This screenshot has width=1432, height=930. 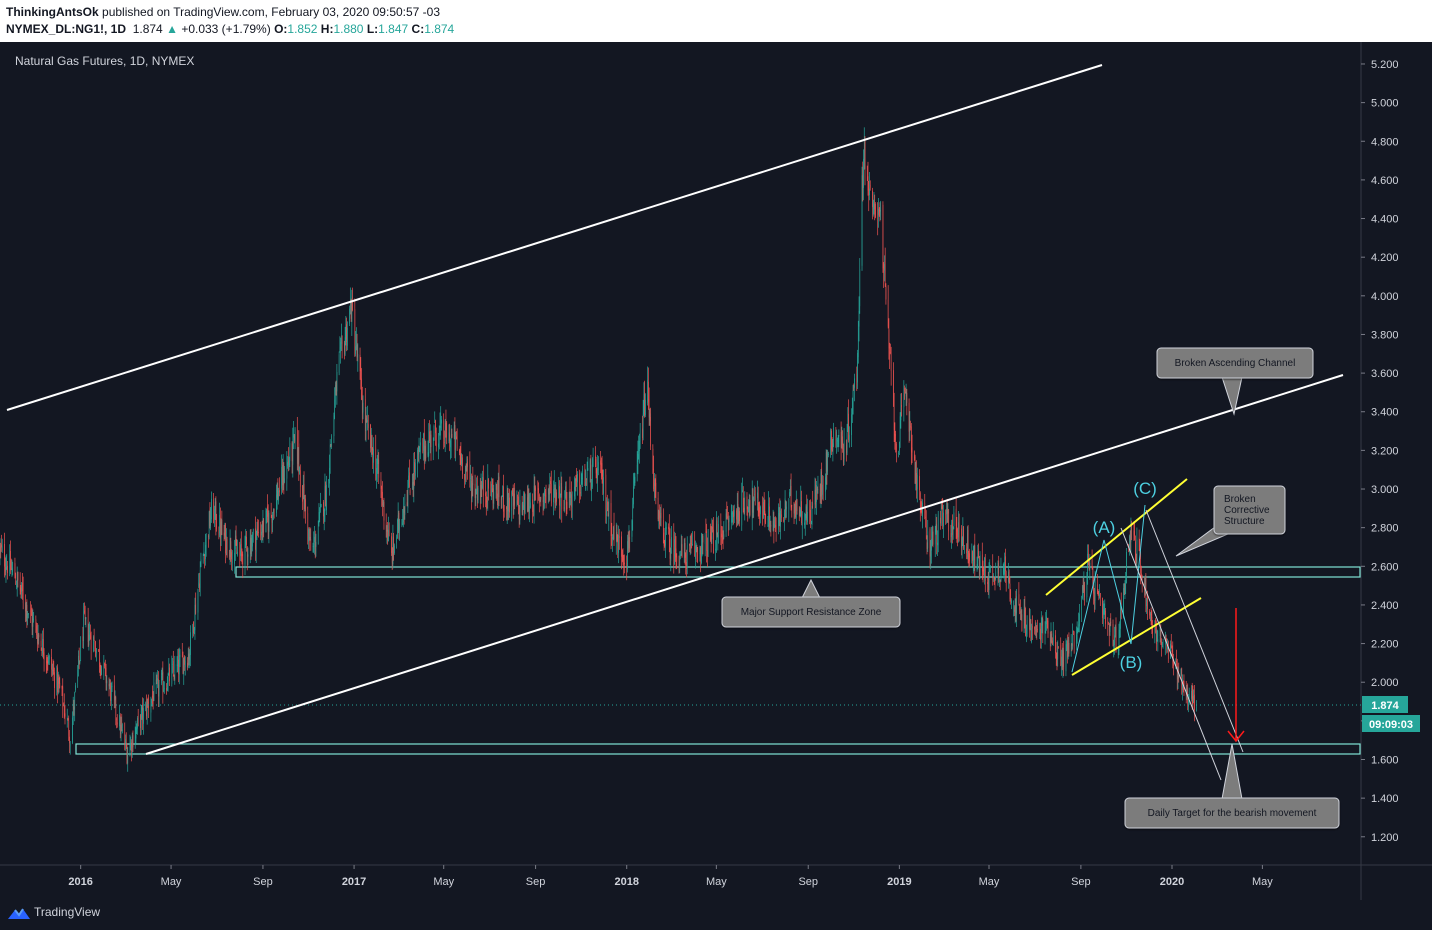 What do you see at coordinates (66, 29) in the screenshot?
I see `symbol-label: NYMEX_DL:NG1!, 1D` at bounding box center [66, 29].